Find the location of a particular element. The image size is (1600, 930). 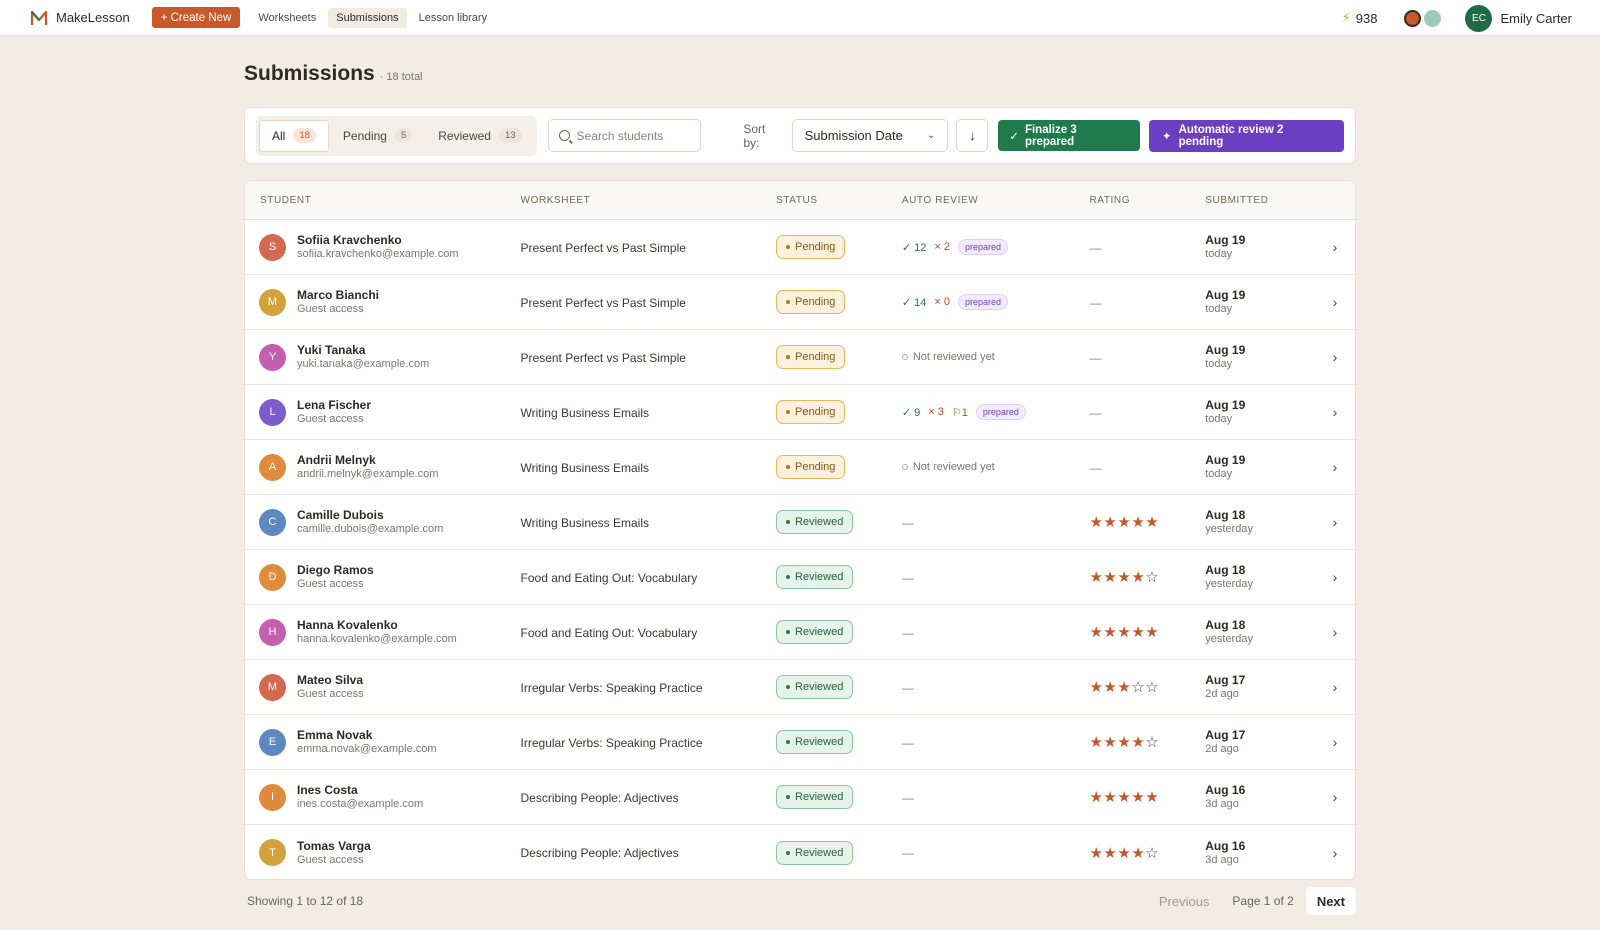

nav-submissions: Submissions is located at coordinates (367, 17).